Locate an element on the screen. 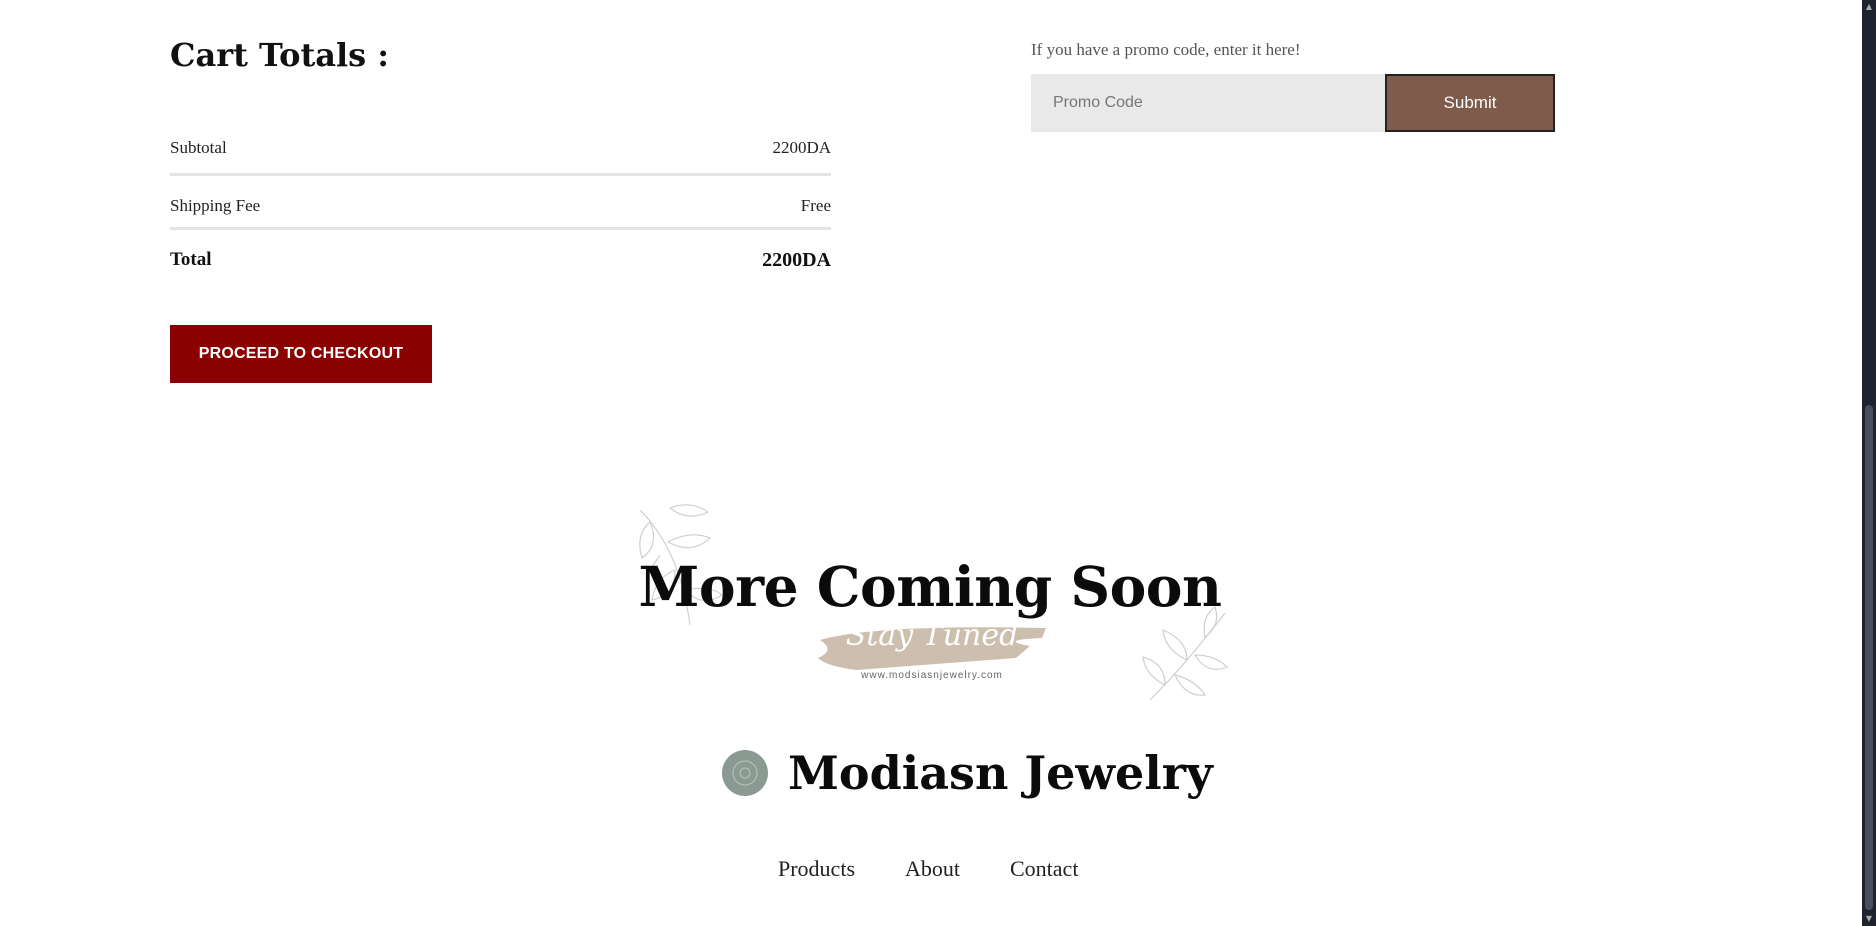 The width and height of the screenshot is (1876, 926). footer-nav: Products About Contact is located at coordinates (928, 869).